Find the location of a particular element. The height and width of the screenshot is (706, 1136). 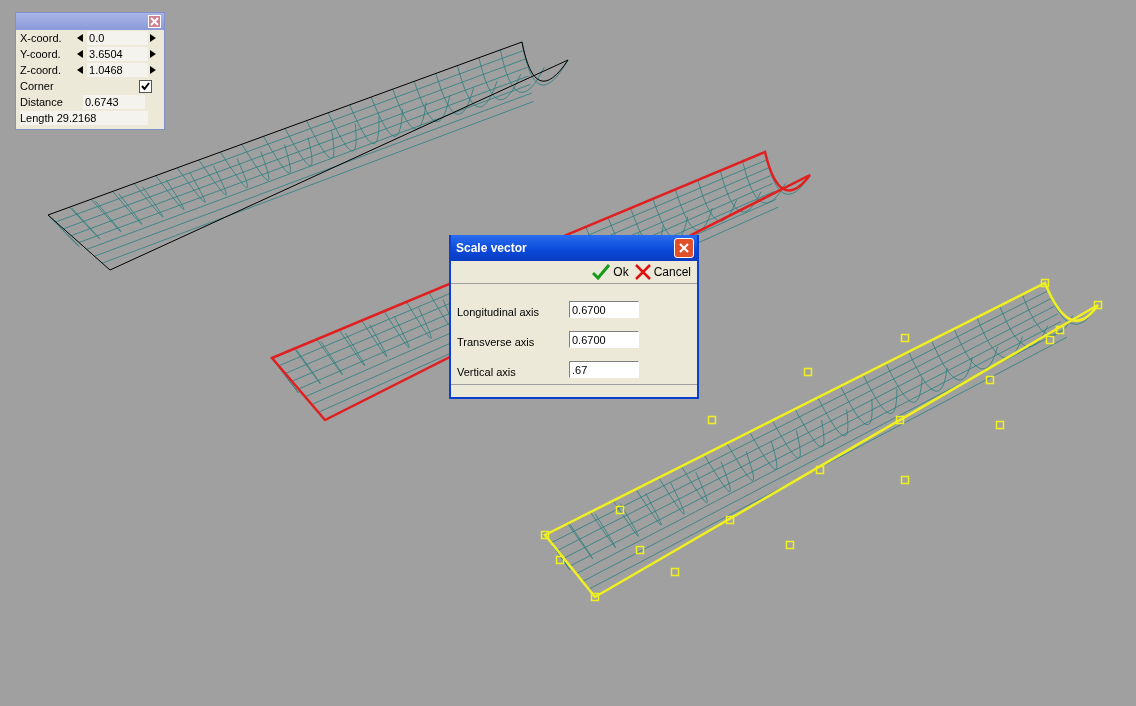

dialog-title: Scale vector is located at coordinates (491, 248).